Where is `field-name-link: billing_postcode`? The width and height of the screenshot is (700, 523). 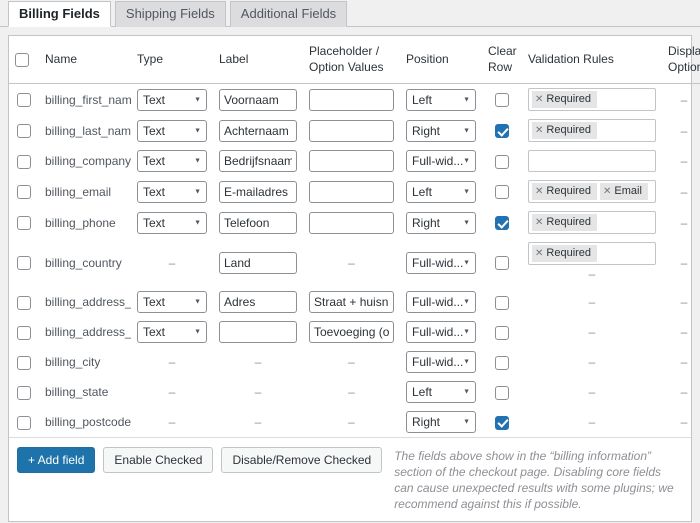 field-name-link: billing_postcode is located at coordinates (85, 422).